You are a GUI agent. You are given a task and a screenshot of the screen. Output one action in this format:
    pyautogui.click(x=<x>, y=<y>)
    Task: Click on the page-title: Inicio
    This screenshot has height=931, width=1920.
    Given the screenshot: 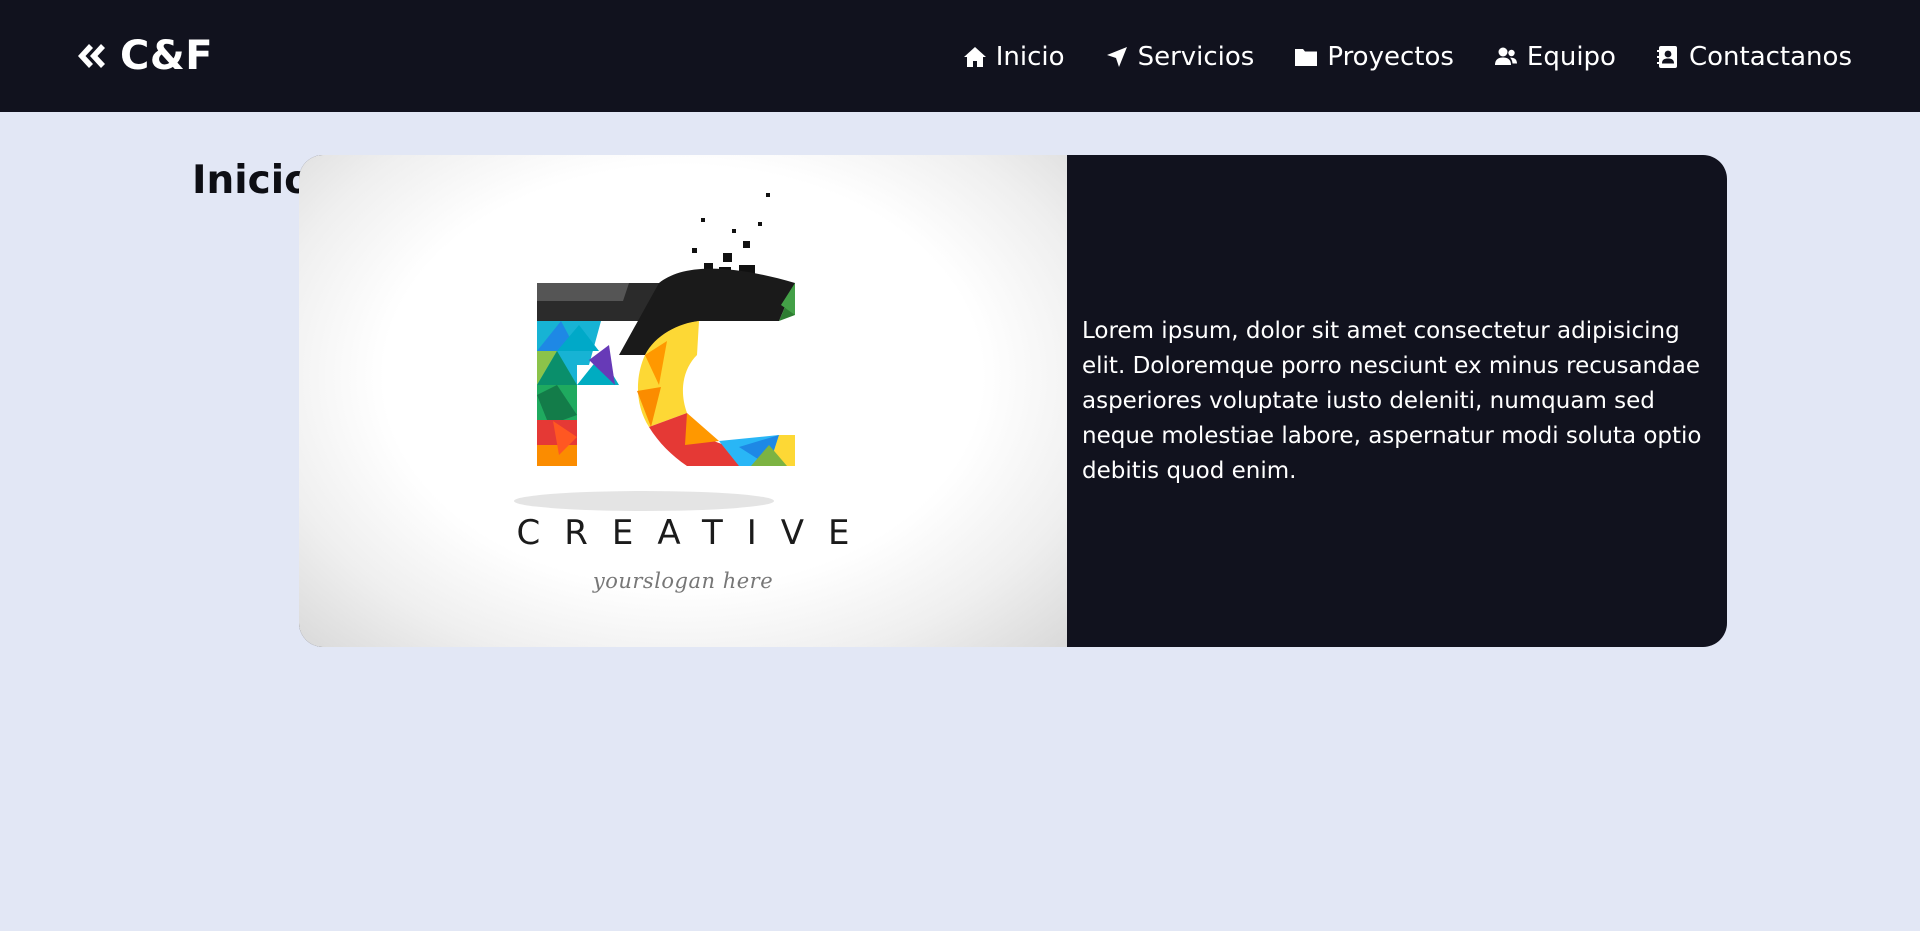 What is the action you would take?
    pyautogui.click(x=251, y=180)
    